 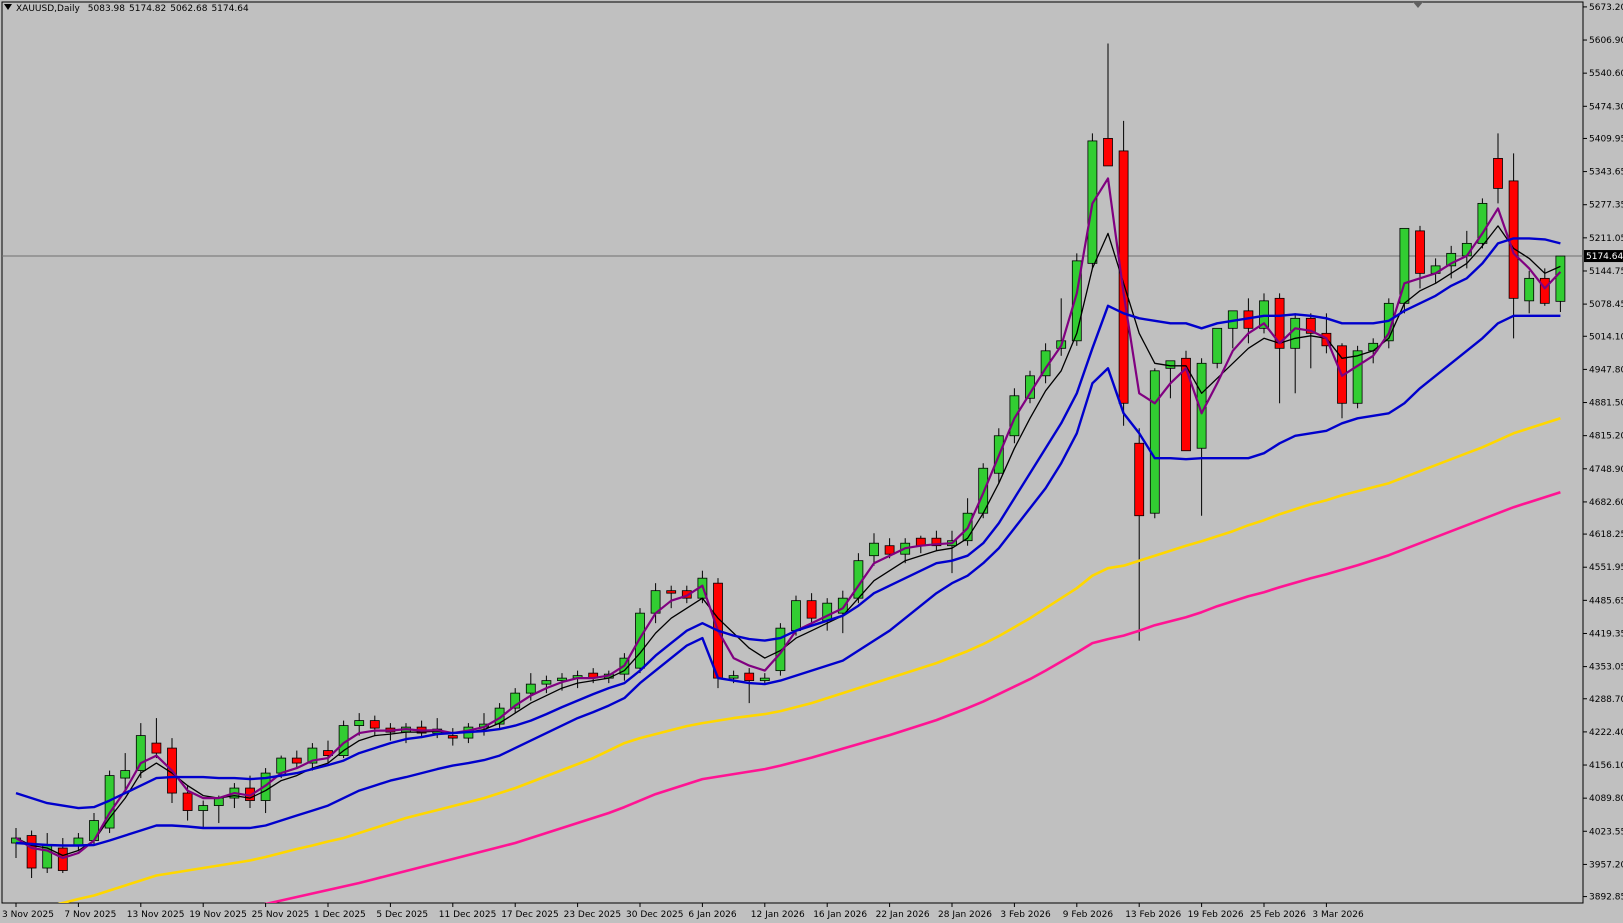 I want to click on y-tick-label: 5277.35, so click(x=1606, y=206).